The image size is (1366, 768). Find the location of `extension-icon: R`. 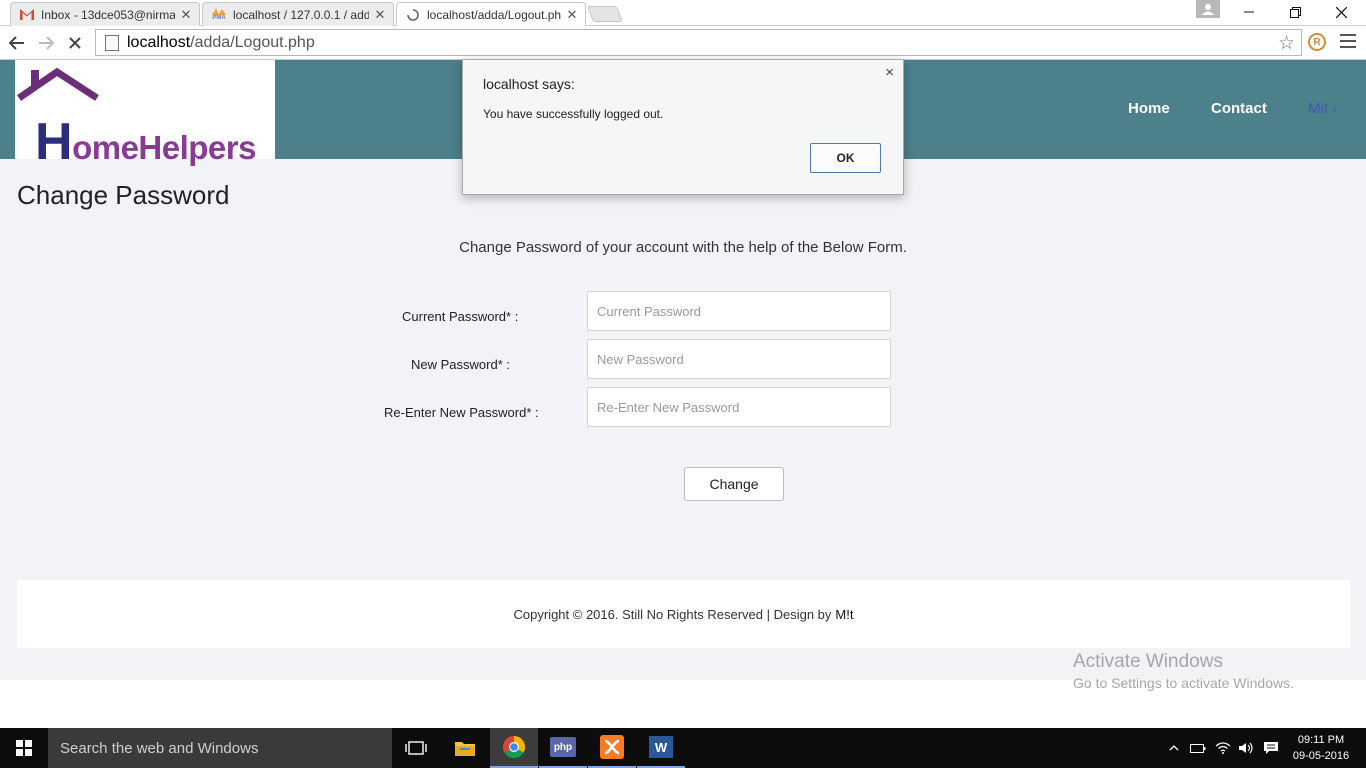

extension-icon: R is located at coordinates (1317, 42).